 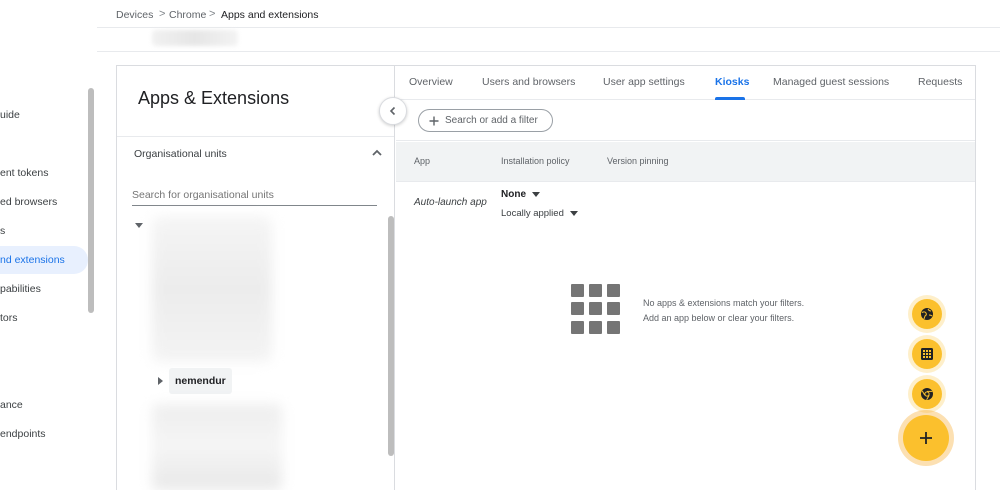 What do you see at coordinates (91, 200) in the screenshot?
I see `nav-scrollbar` at bounding box center [91, 200].